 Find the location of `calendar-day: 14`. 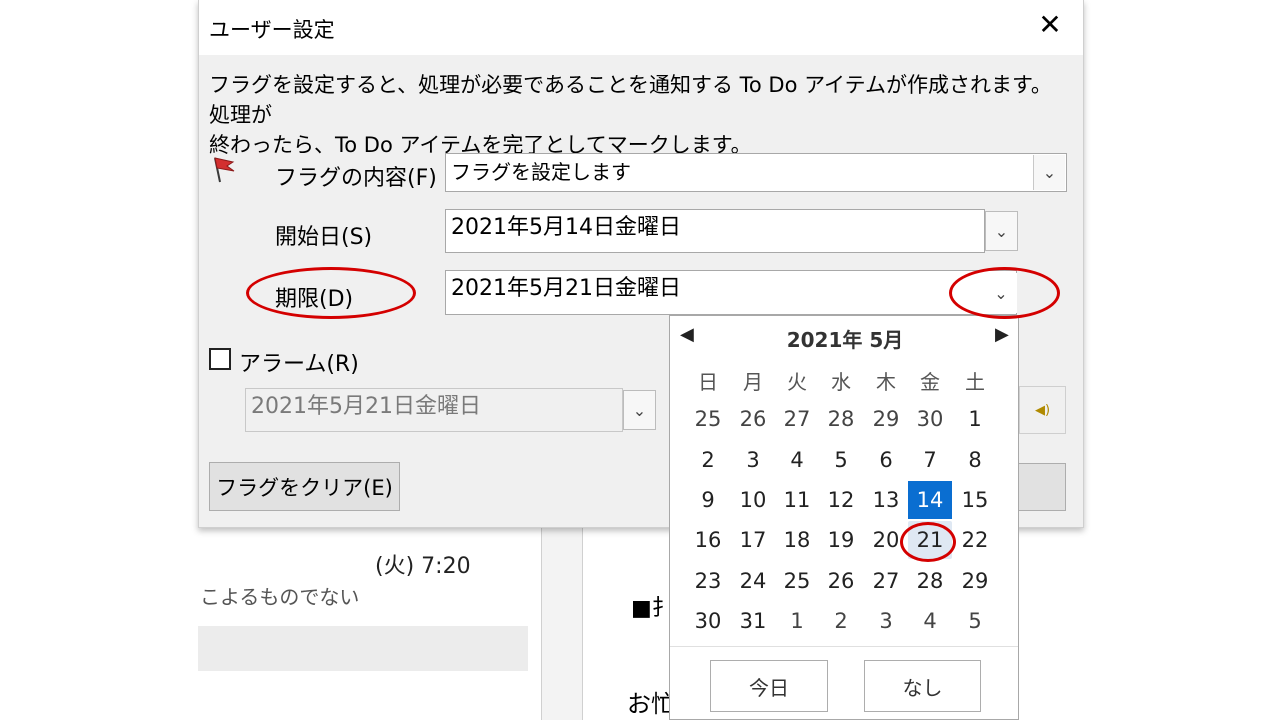

calendar-day: 14 is located at coordinates (930, 500).